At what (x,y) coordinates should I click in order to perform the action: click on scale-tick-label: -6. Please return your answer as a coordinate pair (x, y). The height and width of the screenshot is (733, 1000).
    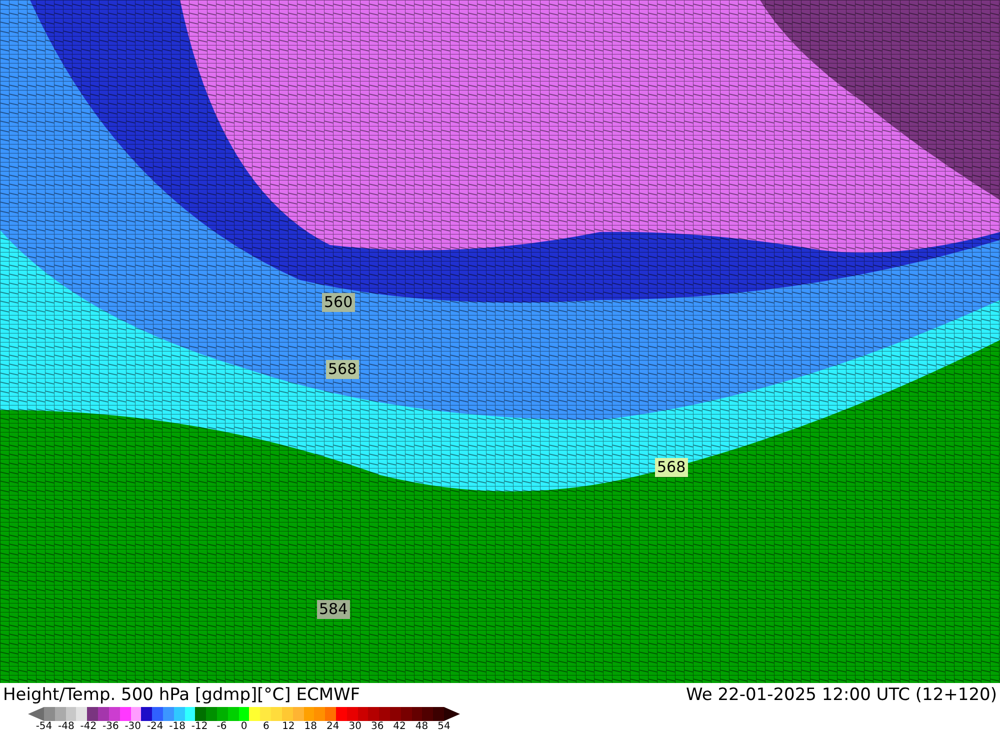
    Looking at the image, I should click on (221, 727).